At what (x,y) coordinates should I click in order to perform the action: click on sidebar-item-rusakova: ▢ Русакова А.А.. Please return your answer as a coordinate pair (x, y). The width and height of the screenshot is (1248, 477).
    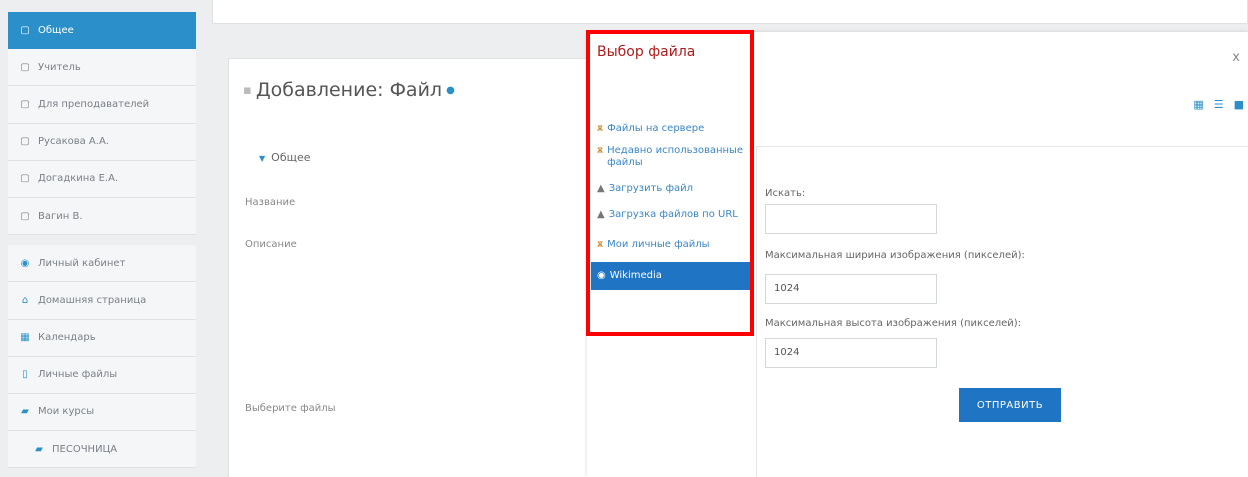
    Looking at the image, I should click on (102, 142).